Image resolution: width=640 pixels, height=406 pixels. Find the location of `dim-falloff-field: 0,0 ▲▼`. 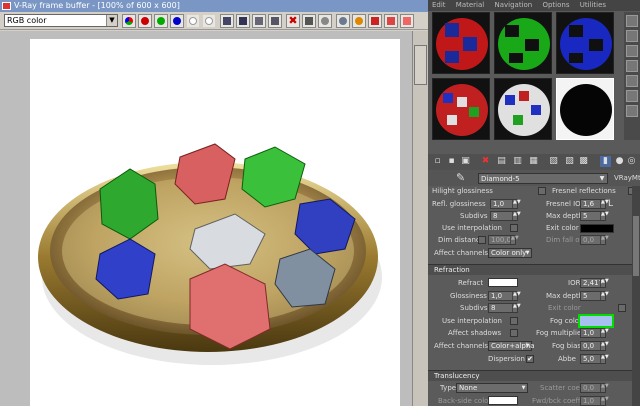

dim-falloff-field: 0,0 ▲▼ is located at coordinates (594, 240).